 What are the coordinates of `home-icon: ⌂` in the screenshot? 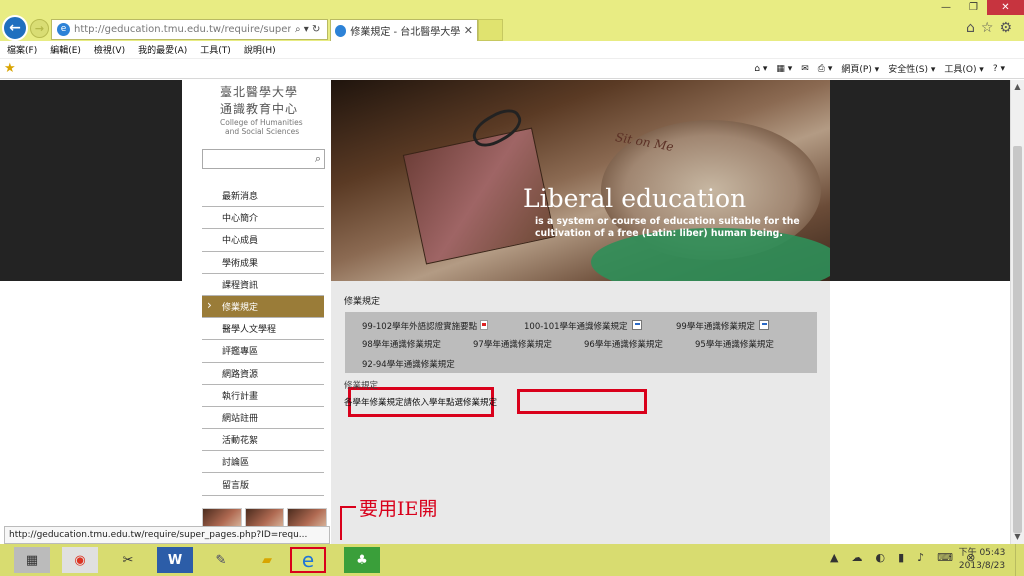 It's located at (970, 28).